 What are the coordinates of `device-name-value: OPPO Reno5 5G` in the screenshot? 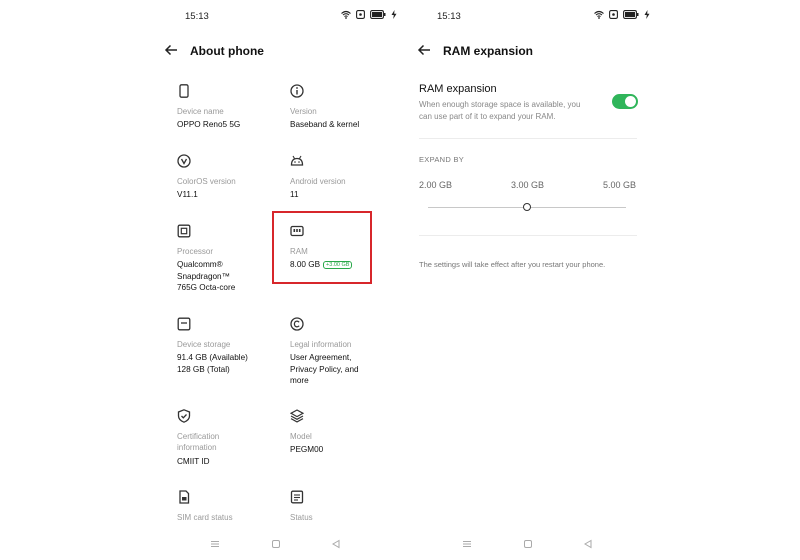 It's located at (209, 124).